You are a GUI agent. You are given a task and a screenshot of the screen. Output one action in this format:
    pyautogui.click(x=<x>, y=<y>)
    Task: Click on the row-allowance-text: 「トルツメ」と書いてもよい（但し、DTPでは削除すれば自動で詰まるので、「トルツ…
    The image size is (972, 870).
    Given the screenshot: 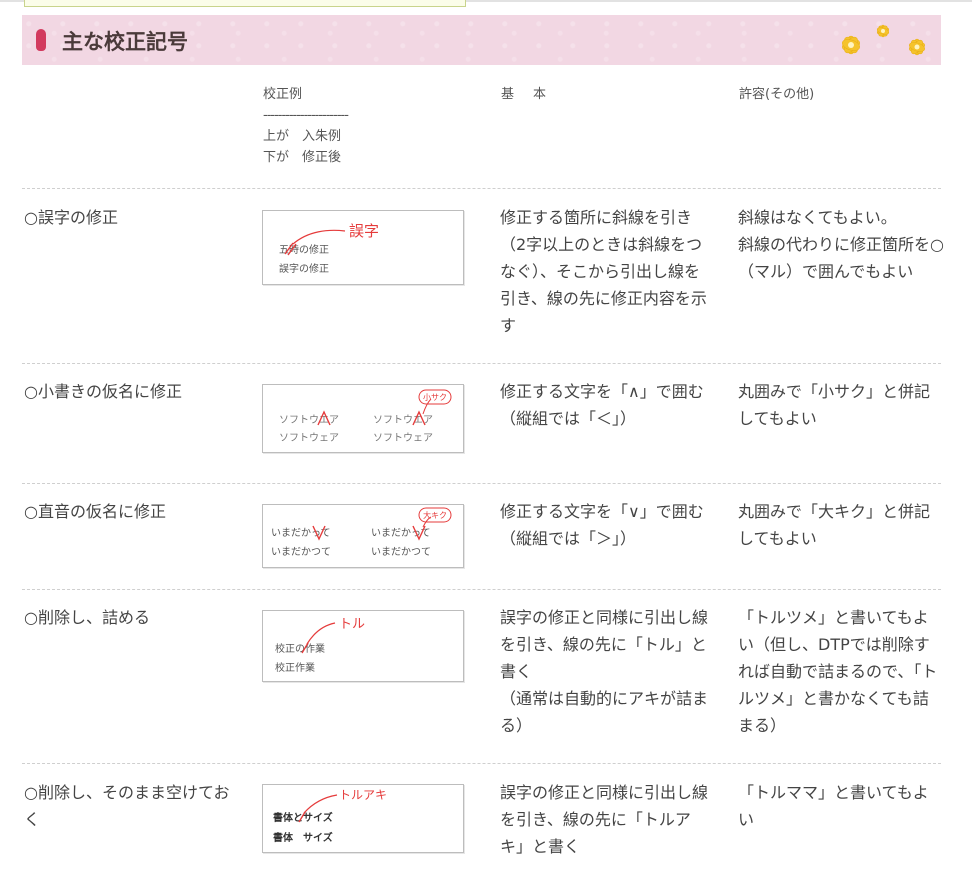 What is the action you would take?
    pyautogui.click(x=838, y=671)
    